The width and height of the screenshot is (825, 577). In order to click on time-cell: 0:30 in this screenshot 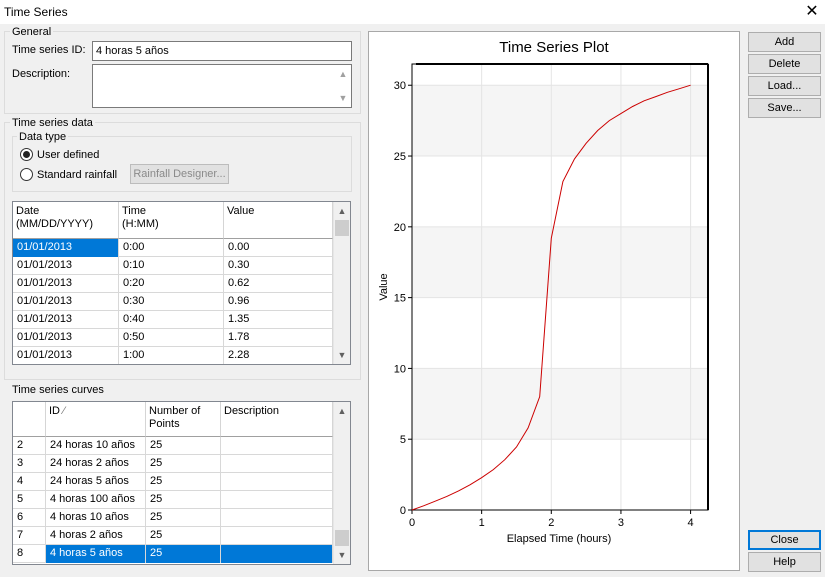, I will do `click(171, 302)`.